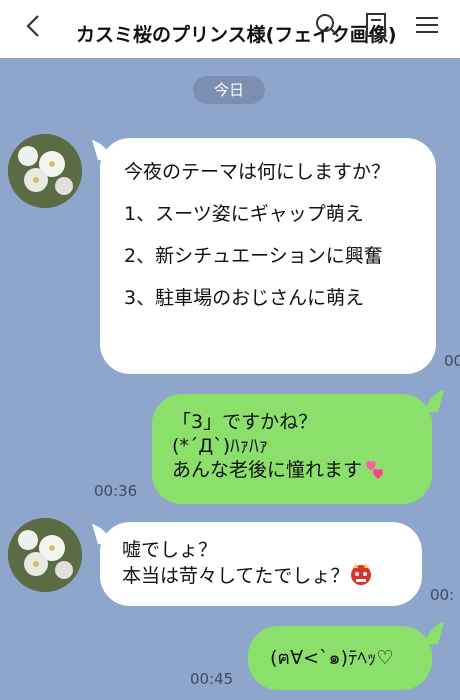  What do you see at coordinates (236, 563) in the screenshot?
I see `message-text: 嘘でしょ？ 本当は苛々してたでしょ？` at bounding box center [236, 563].